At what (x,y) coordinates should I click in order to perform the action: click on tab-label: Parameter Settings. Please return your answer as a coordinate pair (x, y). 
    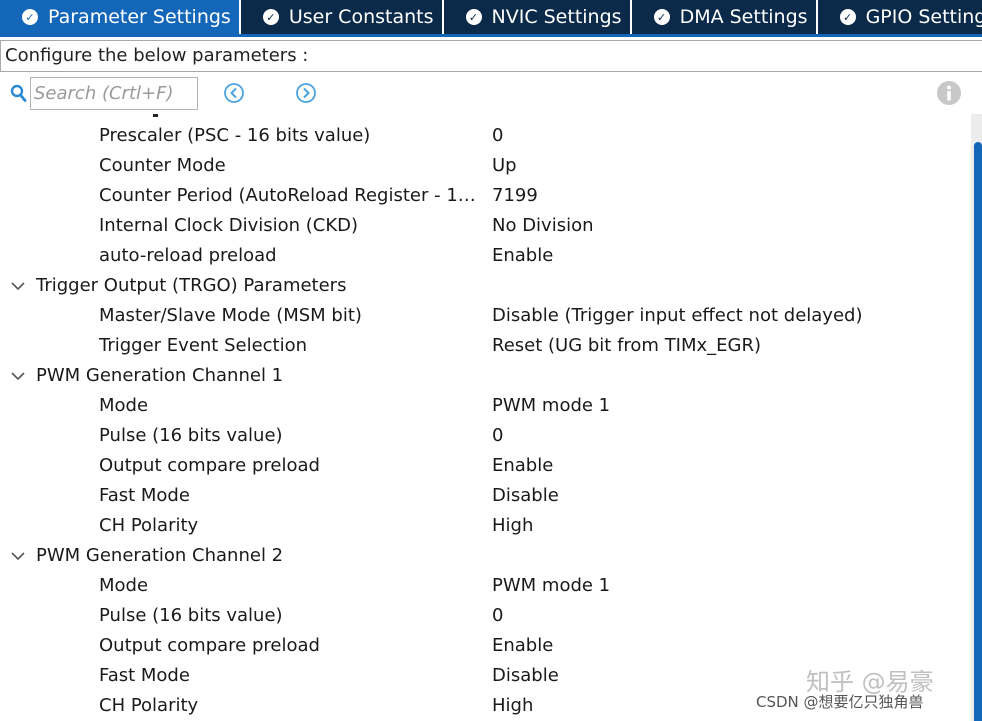
    Looking at the image, I should click on (139, 17).